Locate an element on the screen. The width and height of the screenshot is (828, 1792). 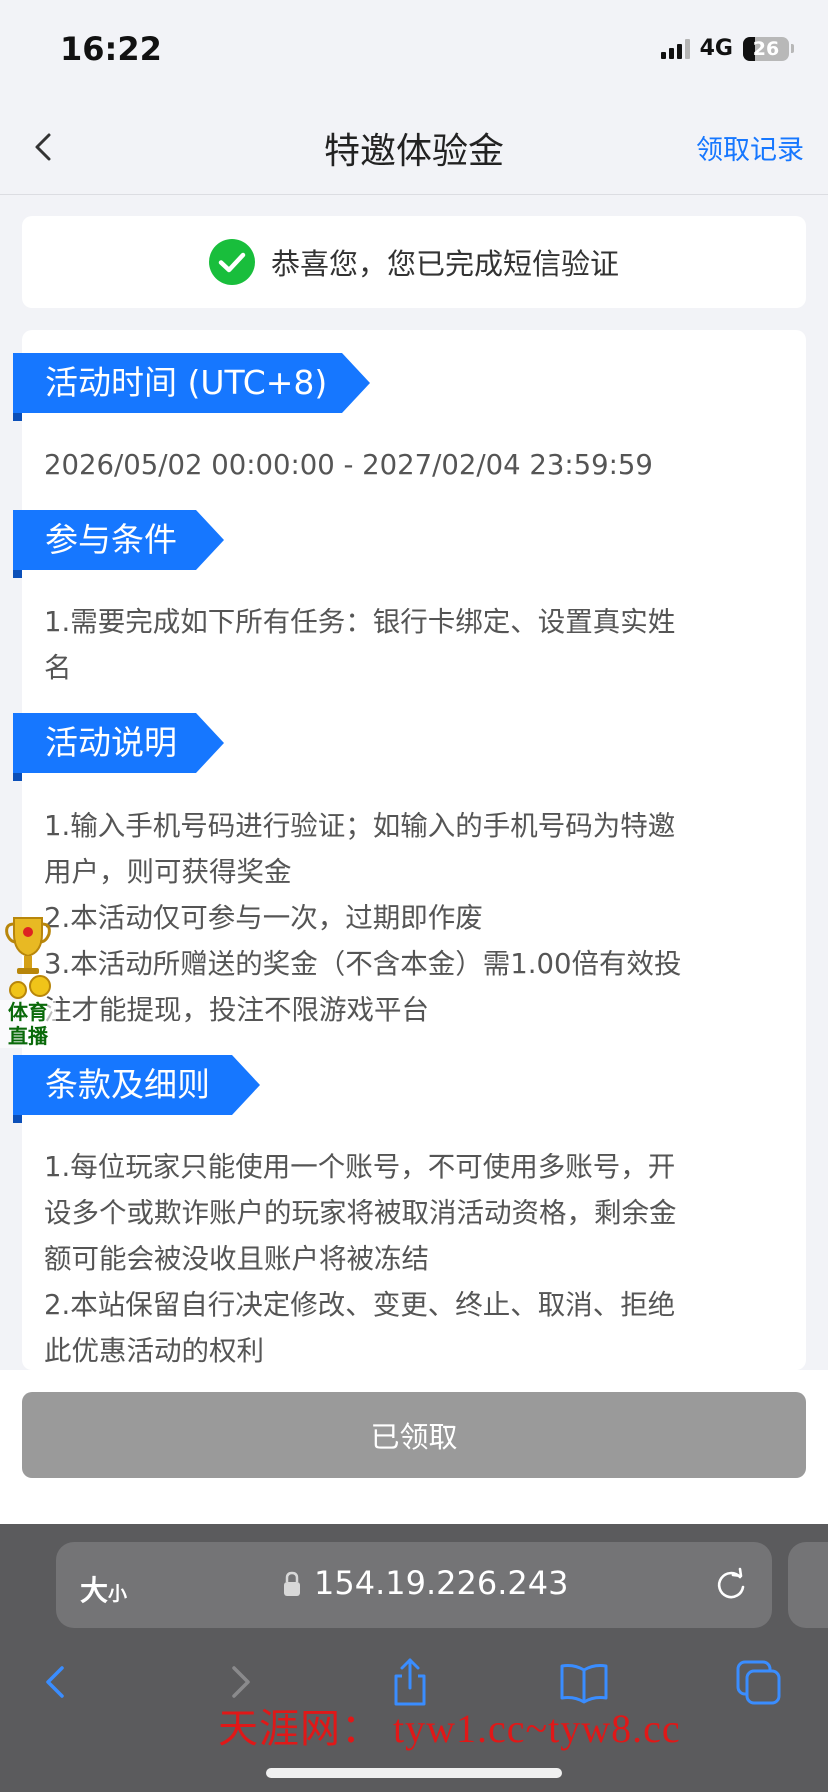
text-line: 1.每位玩家只能使用一个账号，不可使用多账号，开 is located at coordinates (360, 1167).